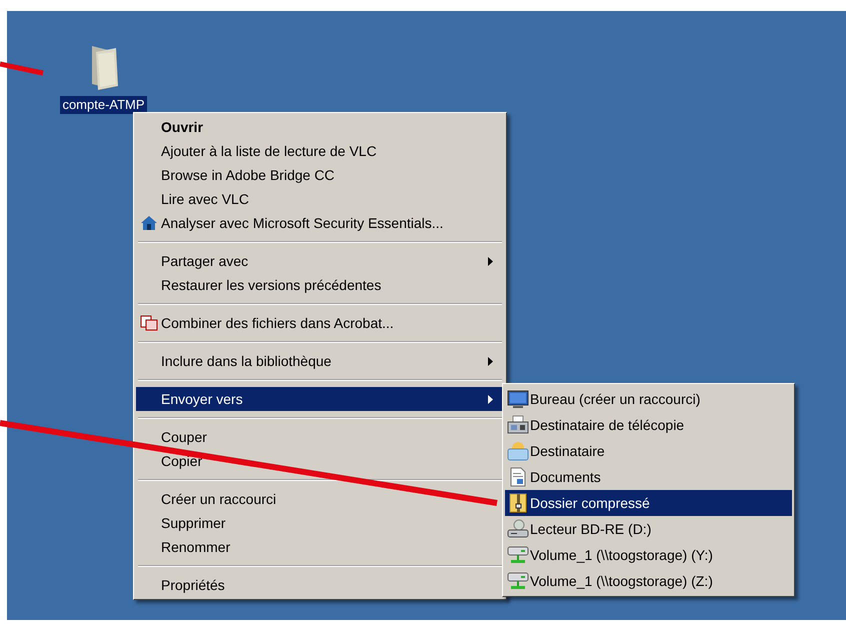  I want to click on menu-item: Créer un raccourci, so click(320, 499).